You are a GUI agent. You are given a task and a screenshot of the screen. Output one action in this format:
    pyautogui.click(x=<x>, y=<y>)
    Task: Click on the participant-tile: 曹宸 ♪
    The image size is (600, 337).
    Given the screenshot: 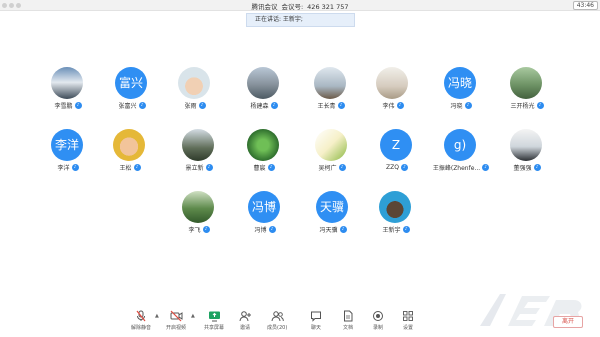 What is the action you would take?
    pyautogui.click(x=264, y=150)
    